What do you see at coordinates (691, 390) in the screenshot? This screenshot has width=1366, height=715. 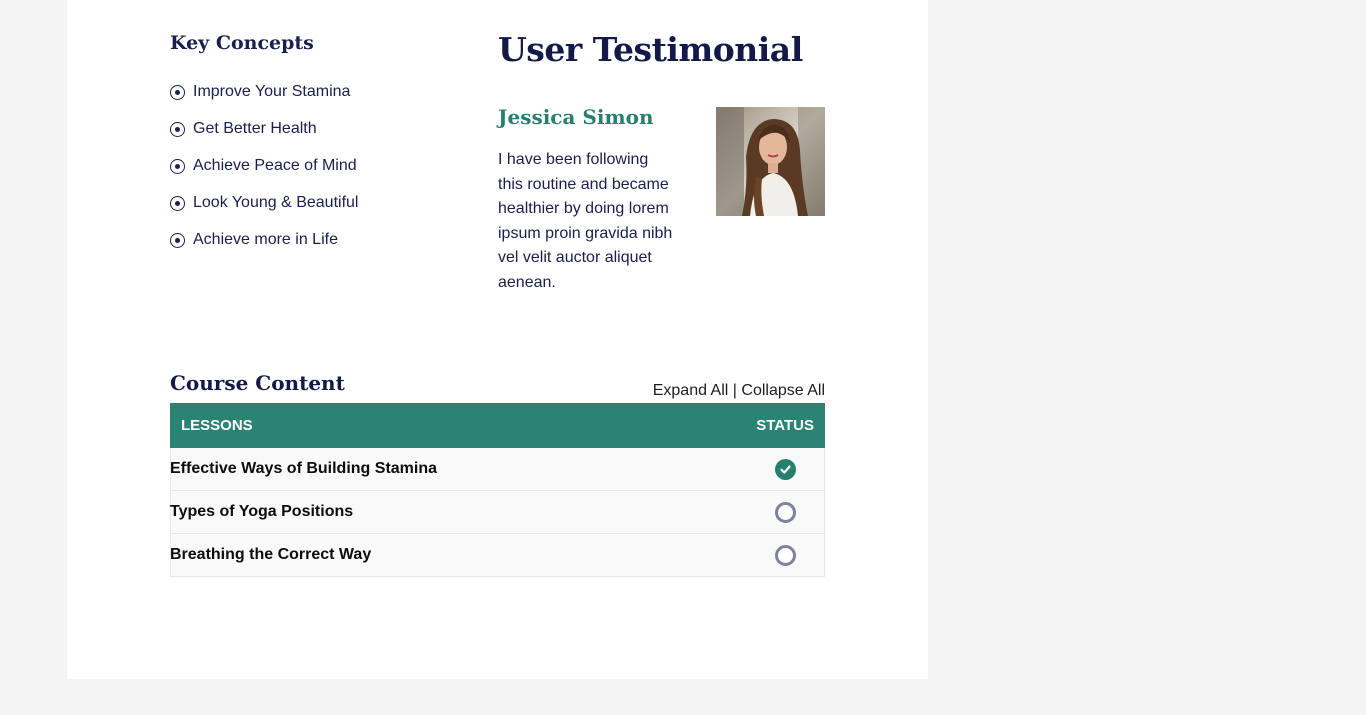 I see `expand-all-link: Expand All` at bounding box center [691, 390].